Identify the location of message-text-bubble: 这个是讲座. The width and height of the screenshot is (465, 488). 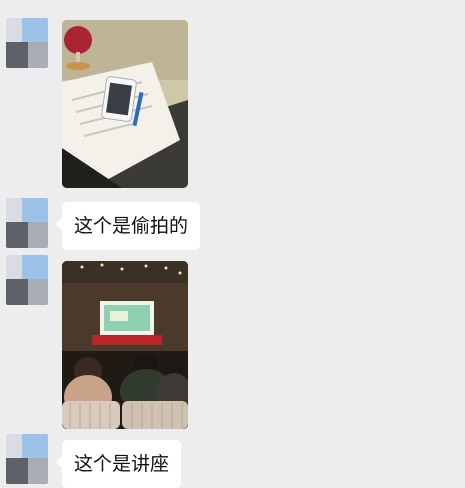
(118, 464).